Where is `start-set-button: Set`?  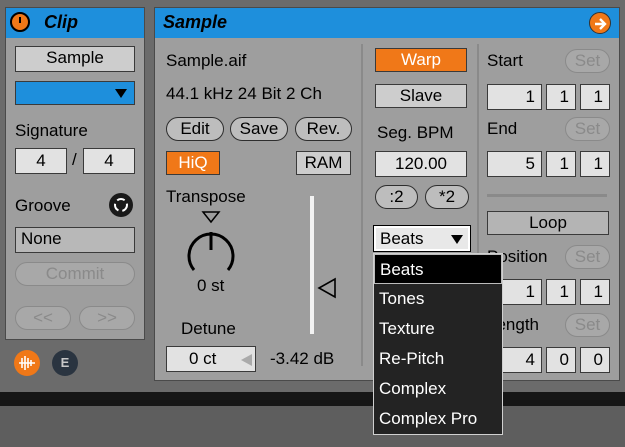 start-set-button: Set is located at coordinates (587, 61).